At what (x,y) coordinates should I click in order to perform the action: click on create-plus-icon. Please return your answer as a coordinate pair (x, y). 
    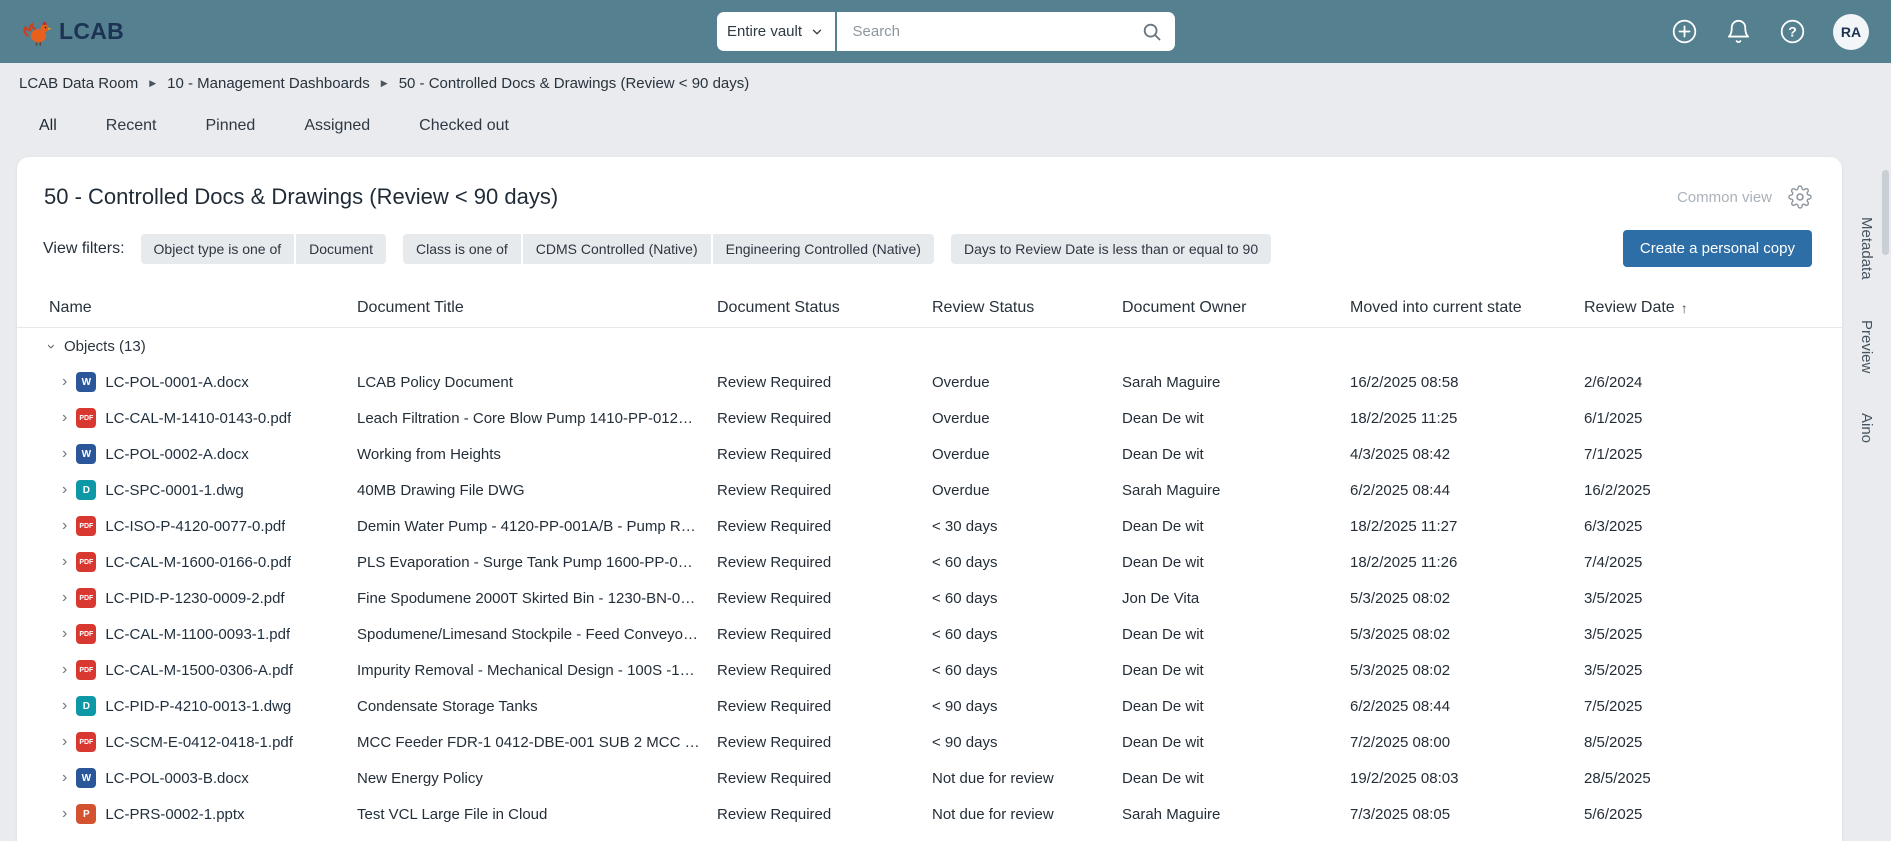
    Looking at the image, I should click on (1684, 31).